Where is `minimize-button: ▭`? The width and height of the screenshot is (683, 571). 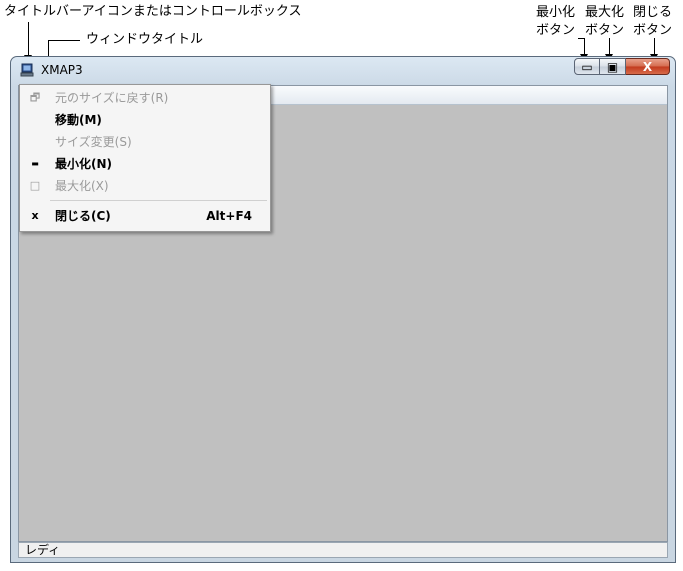
minimize-button: ▭ is located at coordinates (587, 66).